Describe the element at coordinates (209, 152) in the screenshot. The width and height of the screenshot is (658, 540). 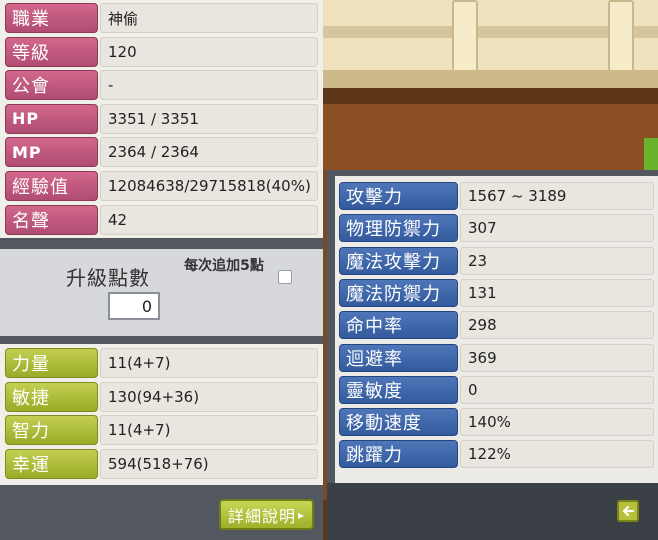
I see `basic-stat-value: 2364 / 2364` at that location.